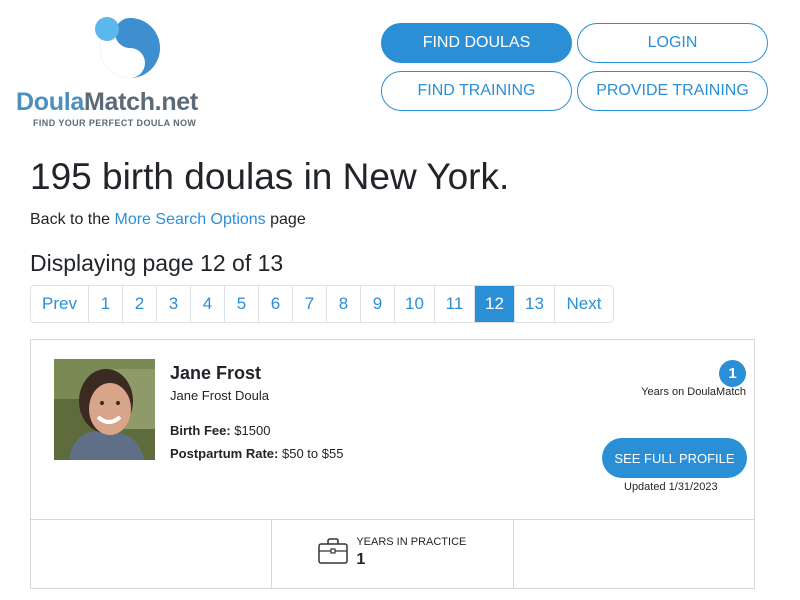 This screenshot has height=600, width=800. I want to click on find-doulas-button: FIND DOULAS, so click(476, 43).